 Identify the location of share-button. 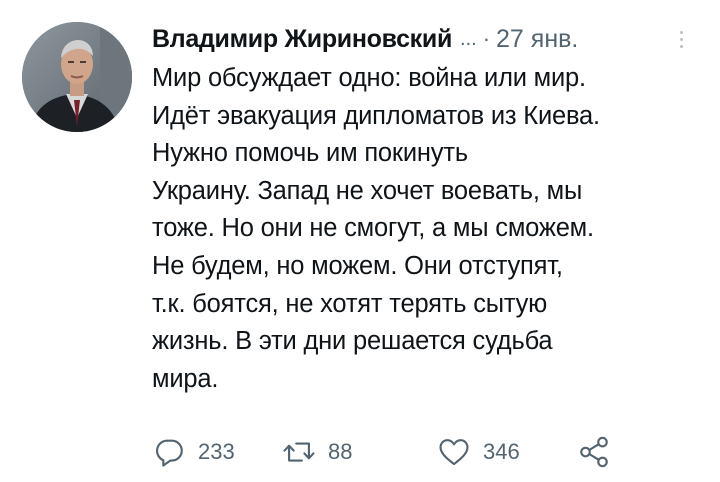
(594, 452).